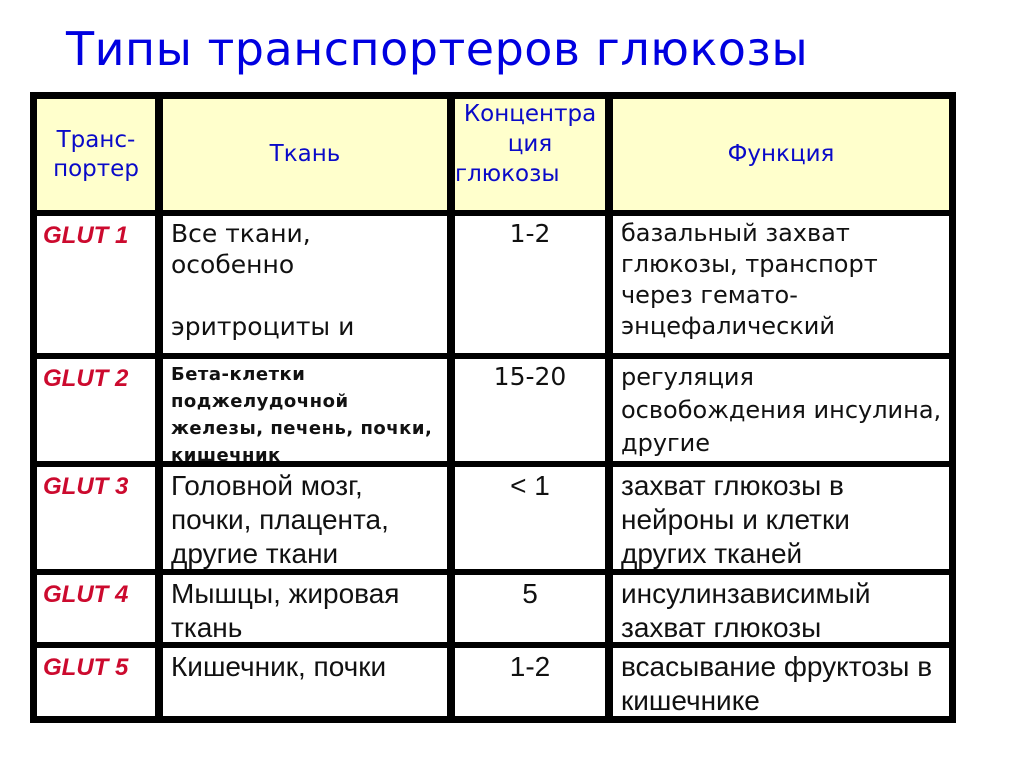 This screenshot has height=768, width=1024. I want to click on concentration-cell: 15-20, so click(530, 410).